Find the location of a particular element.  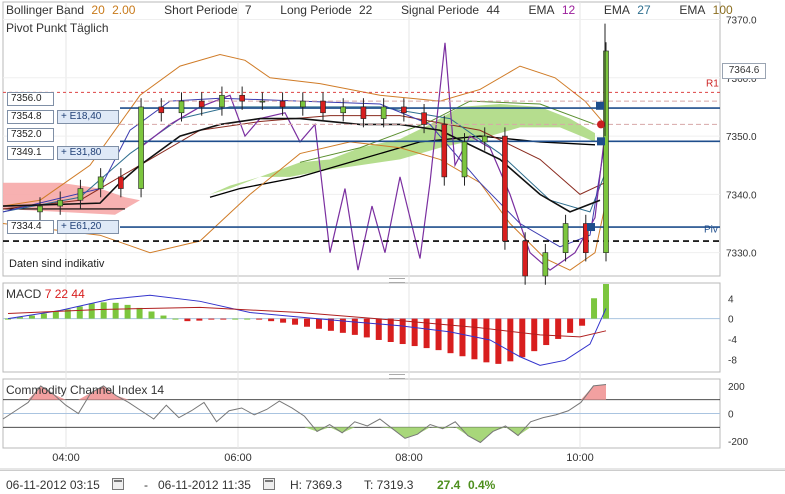

legend-signal-value: 44 is located at coordinates (493, 10).